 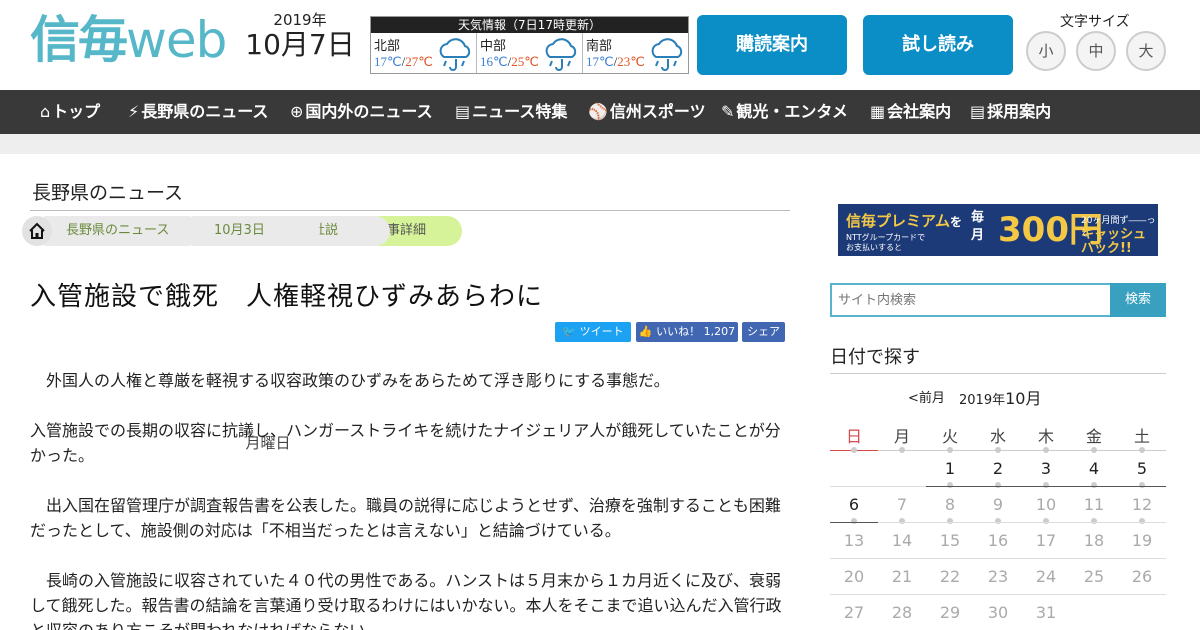 What do you see at coordinates (978, 111) in the screenshot?
I see `list-icon: ▤` at bounding box center [978, 111].